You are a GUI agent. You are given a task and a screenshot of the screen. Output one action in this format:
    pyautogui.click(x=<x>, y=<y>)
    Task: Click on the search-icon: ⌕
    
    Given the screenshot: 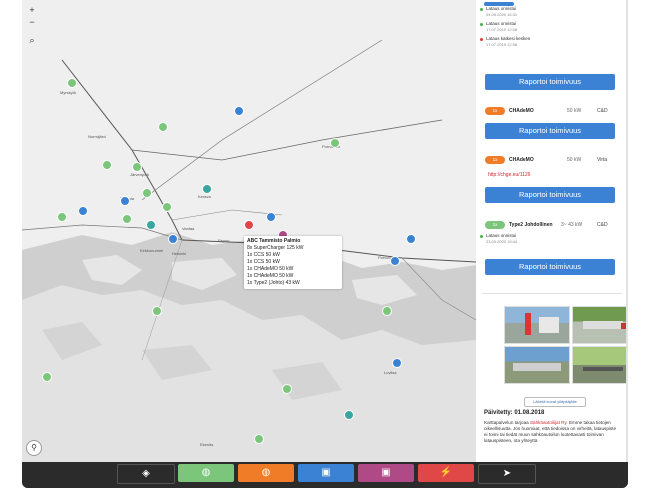 What is the action you would take?
    pyautogui.click(x=32, y=40)
    